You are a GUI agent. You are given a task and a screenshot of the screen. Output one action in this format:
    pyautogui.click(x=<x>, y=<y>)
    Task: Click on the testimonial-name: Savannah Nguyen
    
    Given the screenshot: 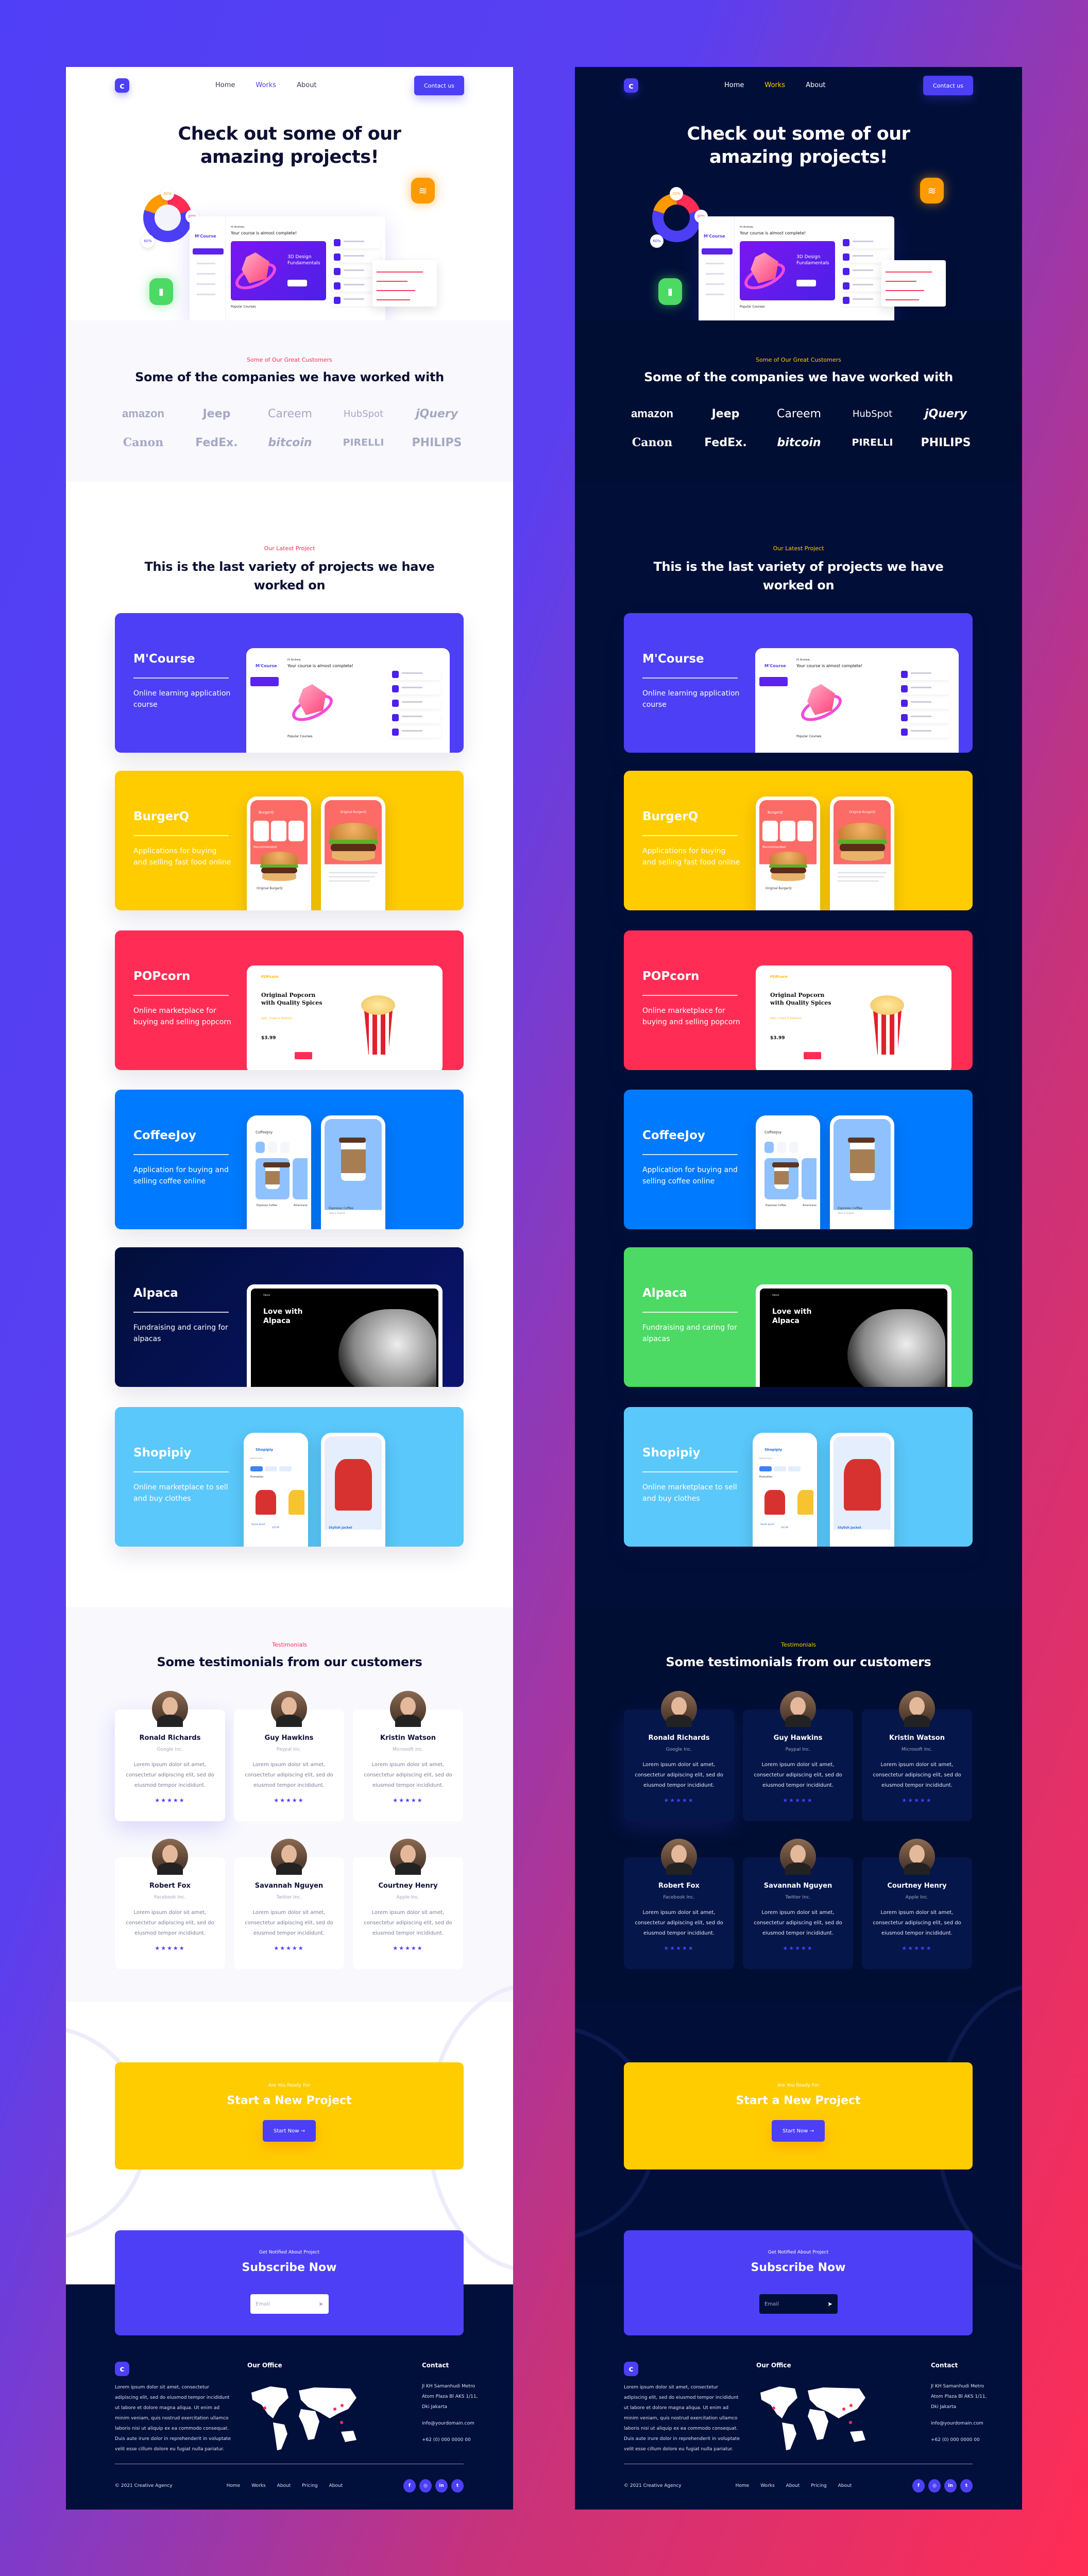 What is the action you would take?
    pyautogui.click(x=797, y=1886)
    